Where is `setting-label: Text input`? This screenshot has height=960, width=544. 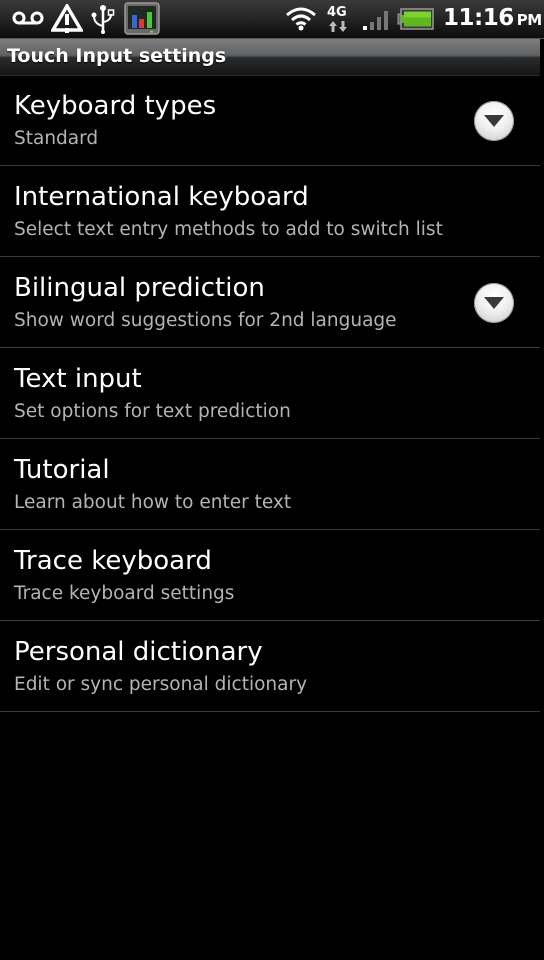 setting-label: Text input is located at coordinates (78, 379).